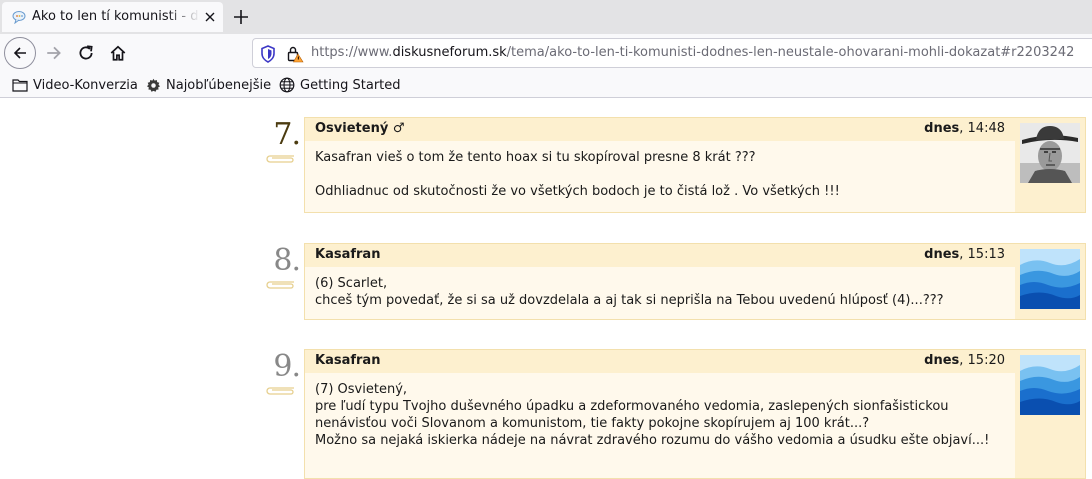 Image resolution: width=1092 pixels, height=479 pixels. Describe the element at coordinates (660, 129) in the screenshot. I see `post-header: Osvietený ♂ dnes, 14:48` at that location.